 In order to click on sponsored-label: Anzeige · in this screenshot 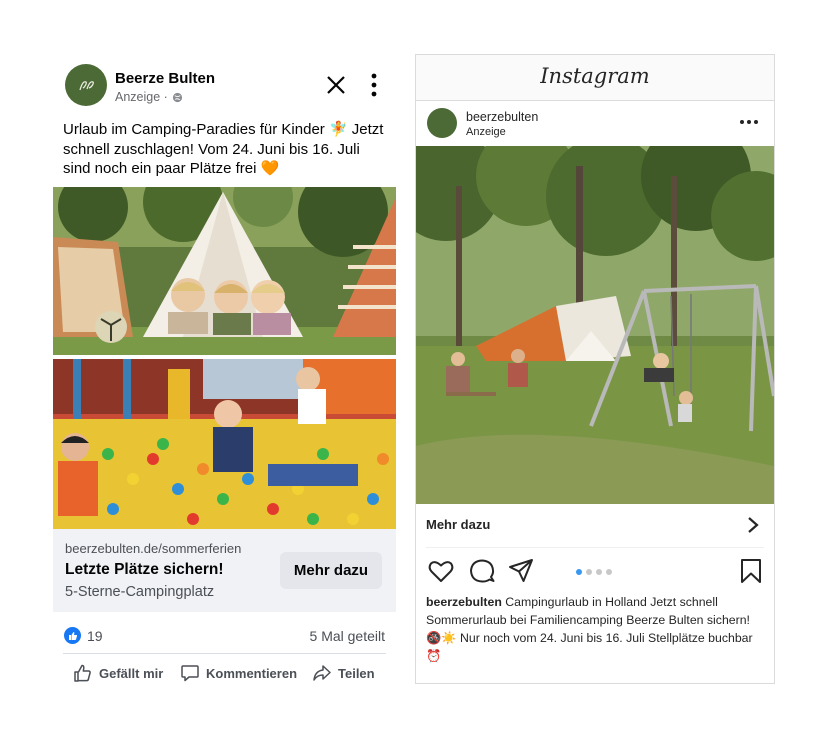, I will do `click(149, 97)`.